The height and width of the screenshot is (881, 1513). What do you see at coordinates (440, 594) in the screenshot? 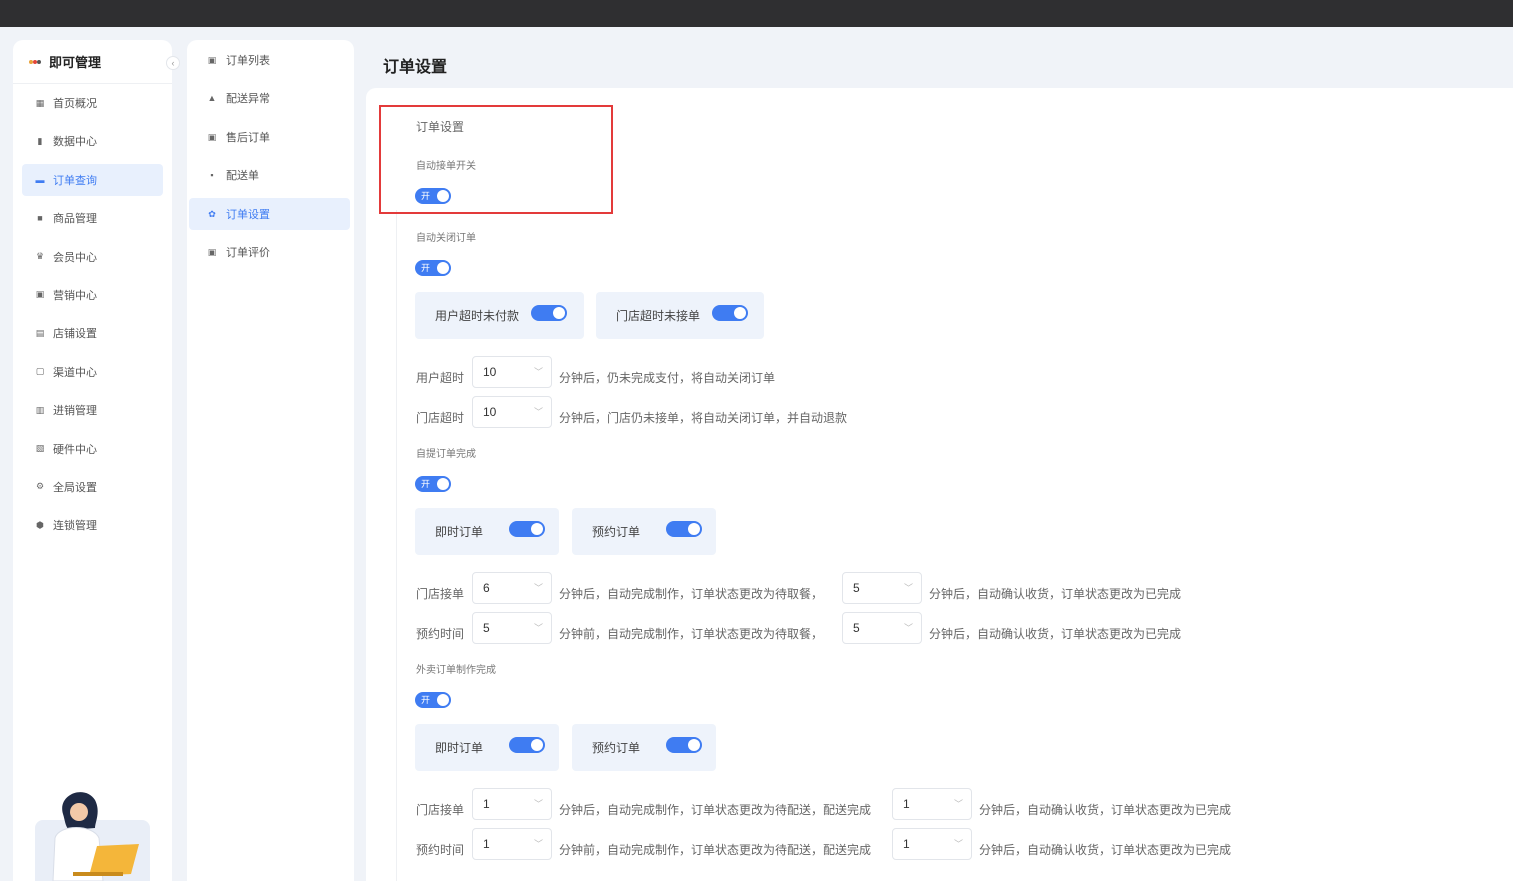
I see `row-label: 门店接单` at bounding box center [440, 594].